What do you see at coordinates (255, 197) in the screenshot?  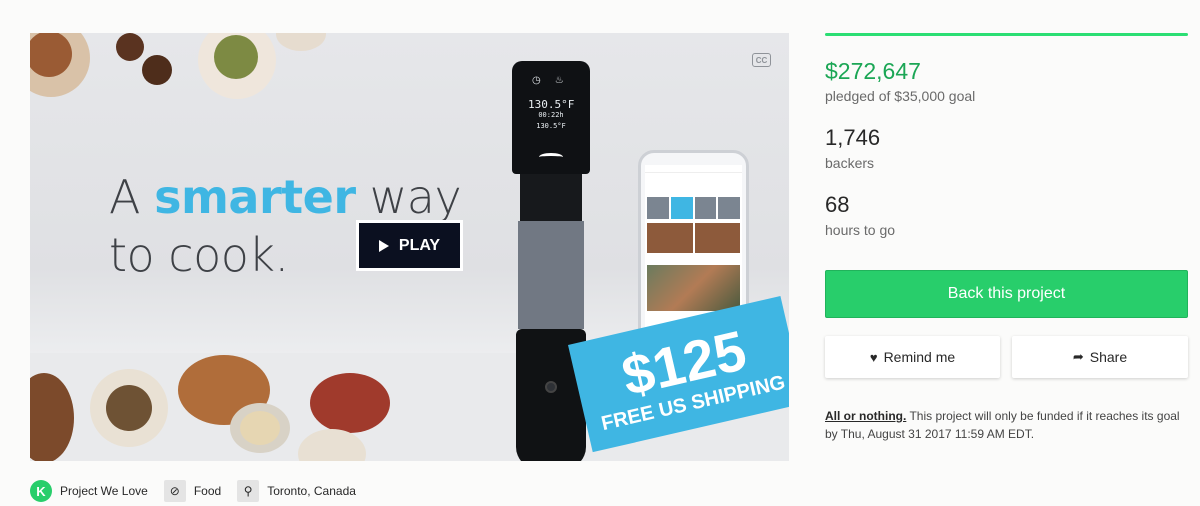 I see `headline-accent: smarter` at bounding box center [255, 197].